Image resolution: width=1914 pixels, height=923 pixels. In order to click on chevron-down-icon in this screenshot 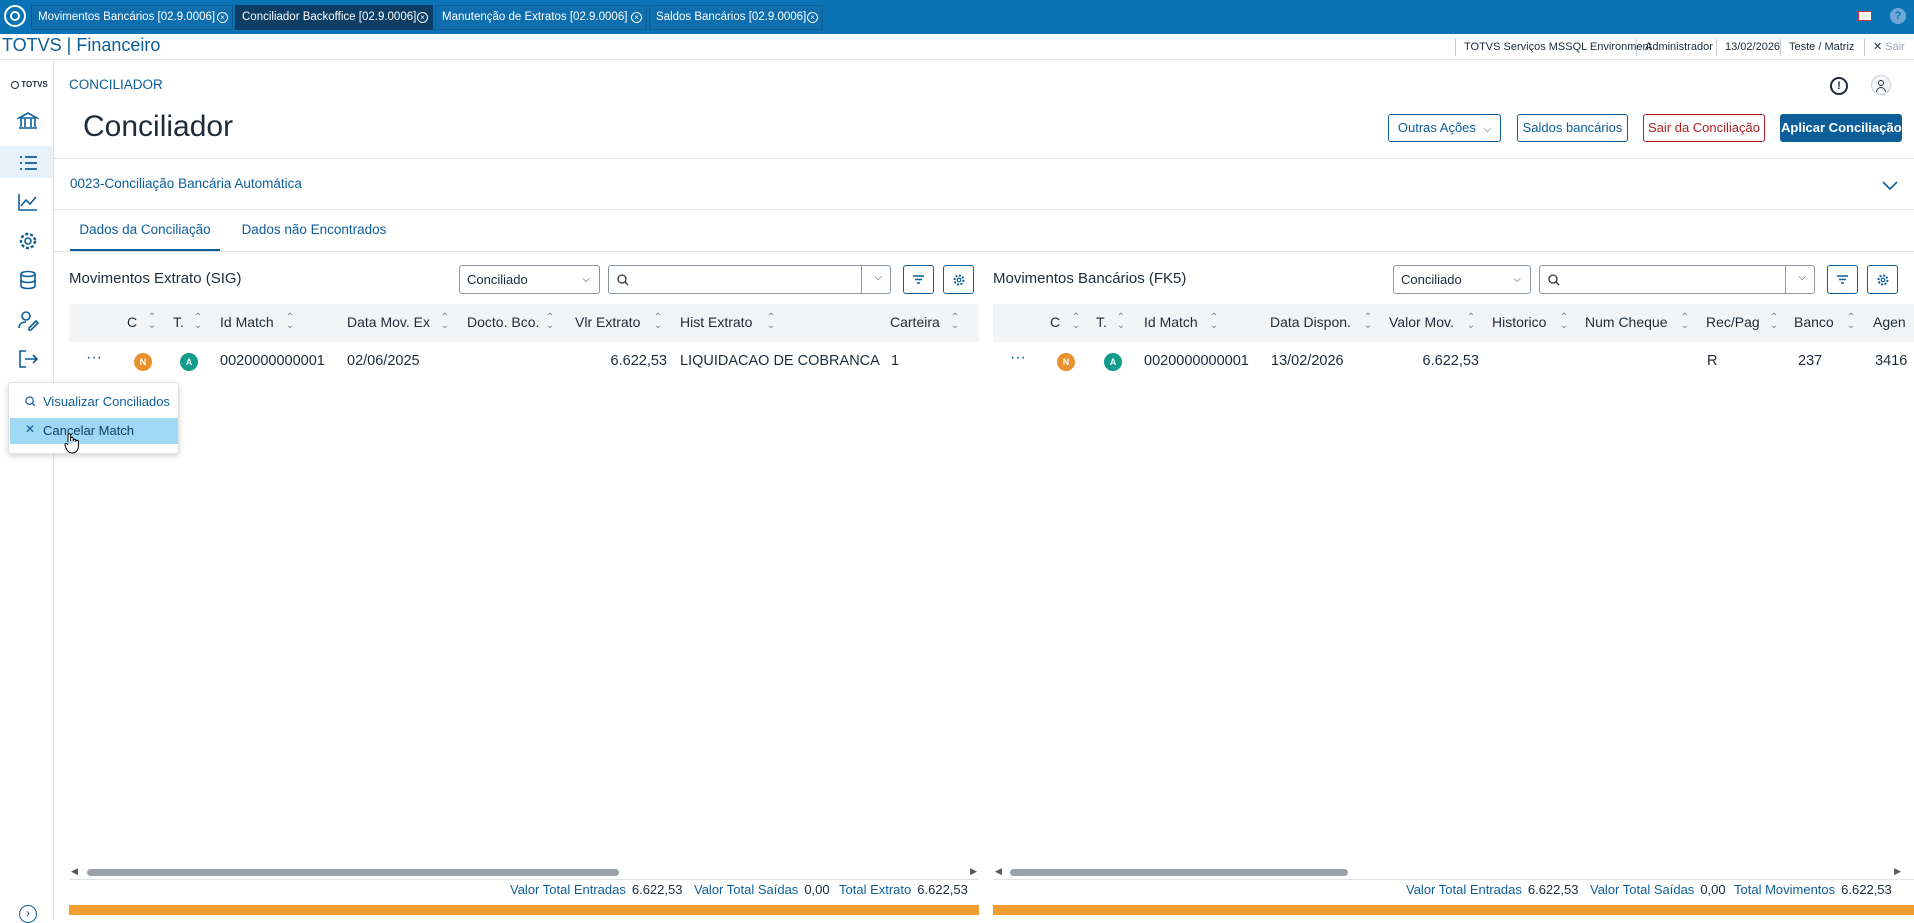, I will do `click(1890, 185)`.